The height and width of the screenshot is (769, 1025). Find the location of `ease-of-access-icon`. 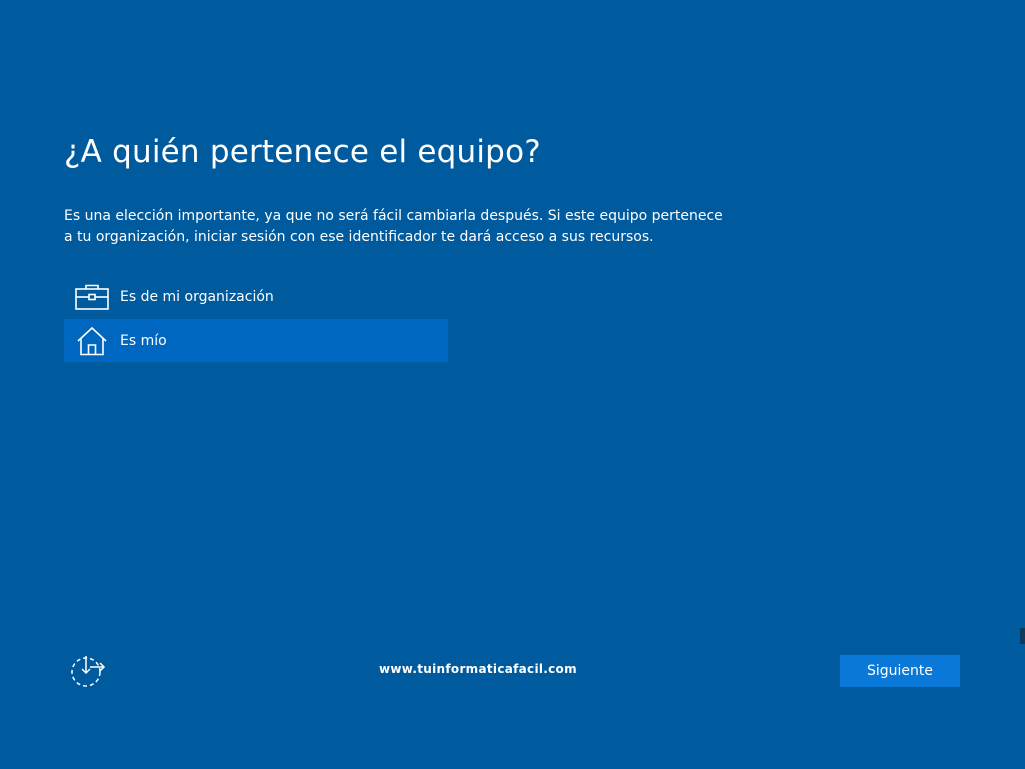

ease-of-access-icon is located at coordinates (88, 671).